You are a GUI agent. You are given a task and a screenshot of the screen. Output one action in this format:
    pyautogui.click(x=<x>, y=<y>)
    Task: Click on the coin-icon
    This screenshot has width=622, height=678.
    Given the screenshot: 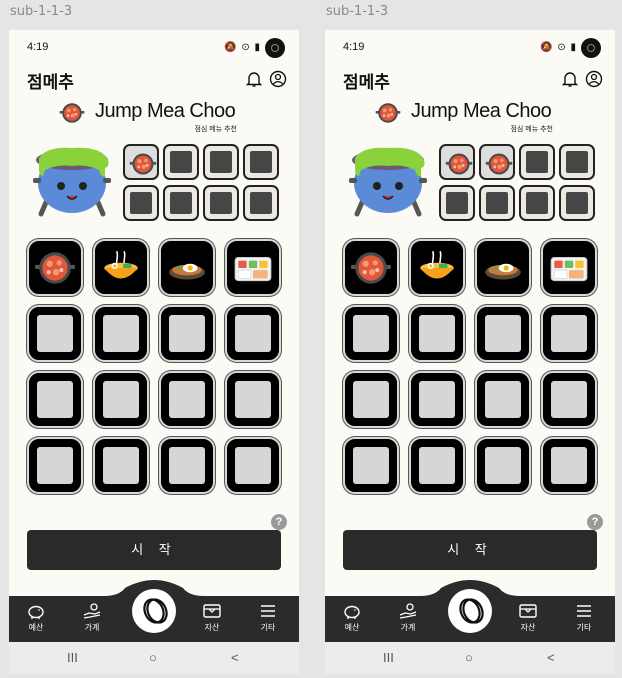 What is the action you would take?
    pyautogui.click(x=471, y=611)
    